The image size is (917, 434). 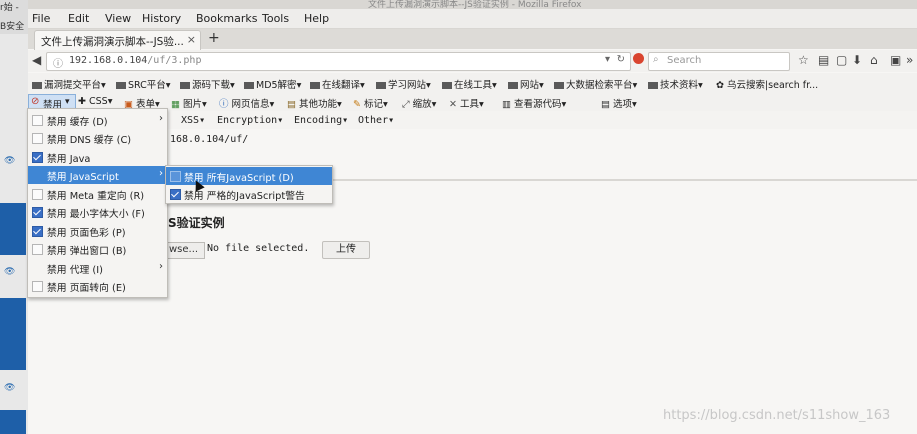 I want to click on search-engine-icon, so click(x=638, y=58).